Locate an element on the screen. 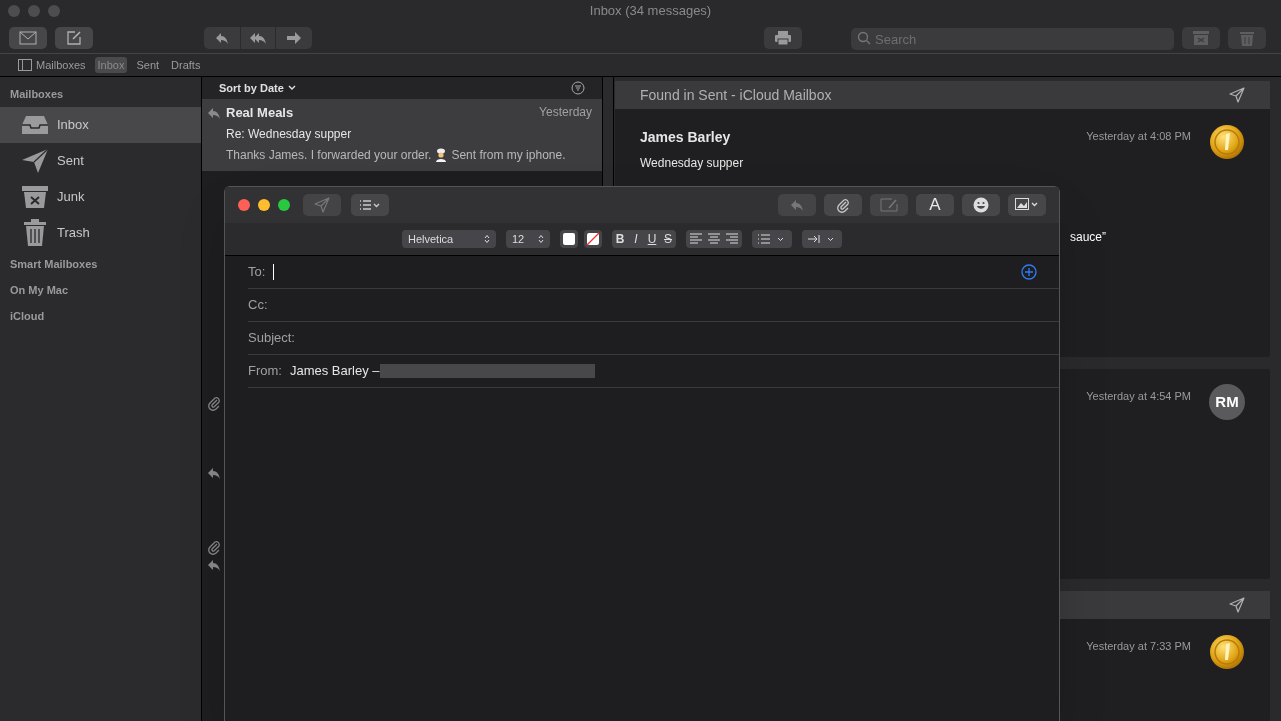 The height and width of the screenshot is (721, 1281). message-date: Yesterday is located at coordinates (565, 112).